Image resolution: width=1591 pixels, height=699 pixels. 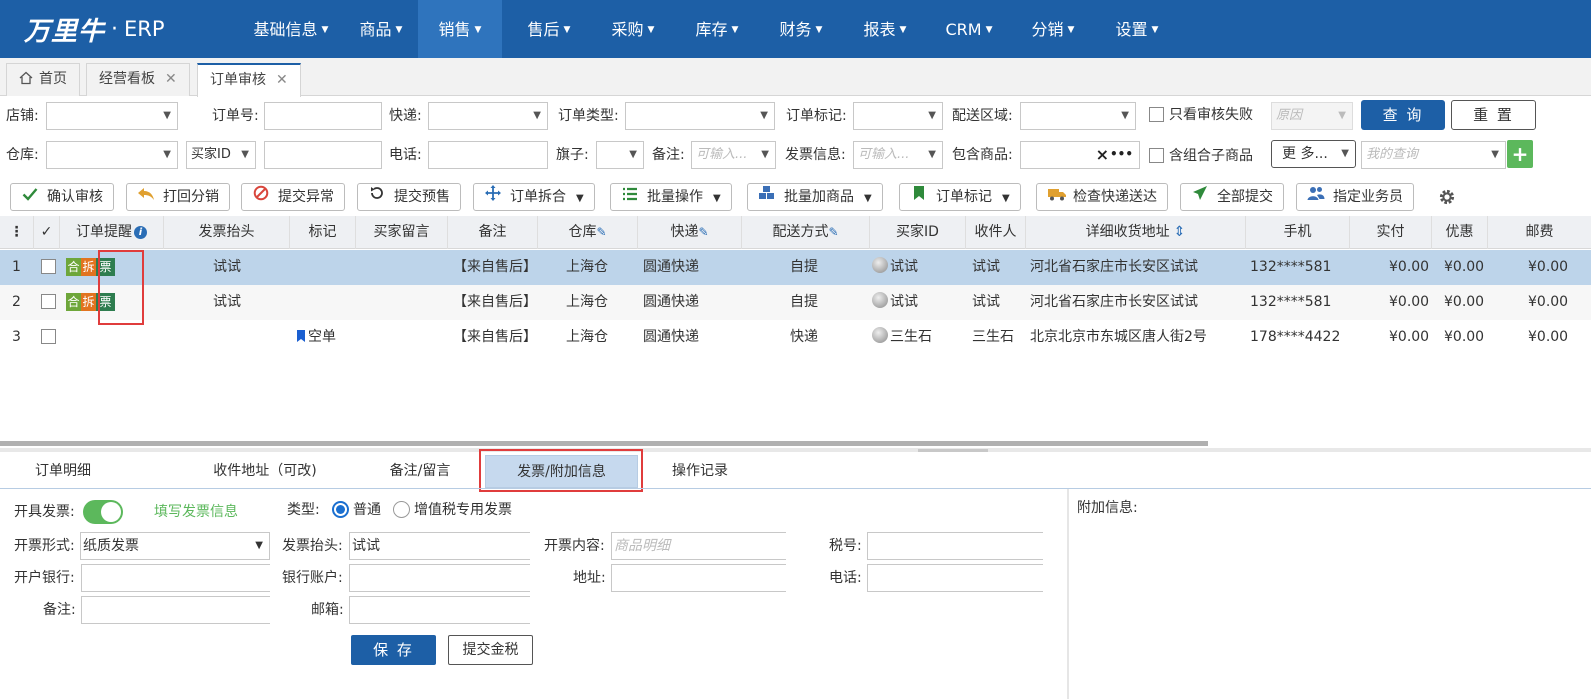 What do you see at coordinates (221, 155) in the screenshot?
I see `buyer-id-select: 买家ID ▼` at bounding box center [221, 155].